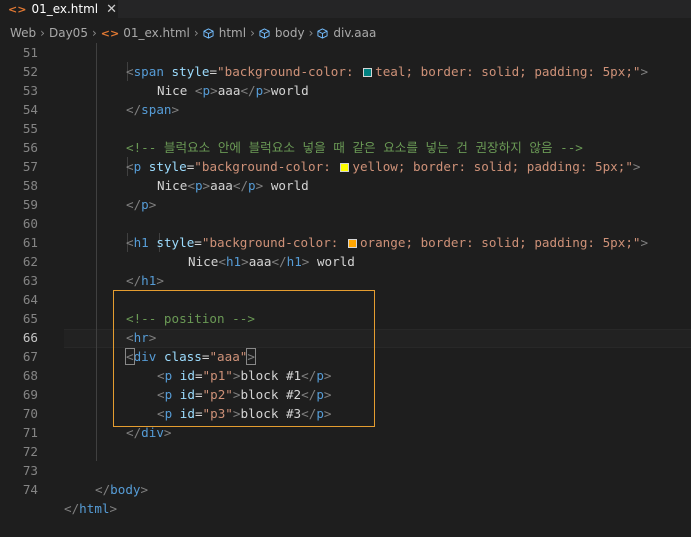 The height and width of the screenshot is (537, 691). I want to click on tab-01-ex-html: <> 01_ex.html ✕, so click(59, 9).